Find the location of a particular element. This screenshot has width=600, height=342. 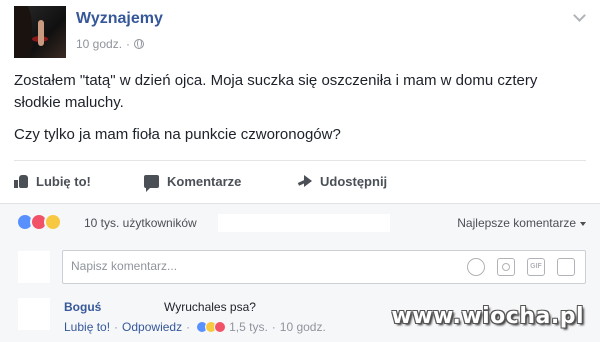

site-watermark: www.wiocha.pl is located at coordinates (487, 316).